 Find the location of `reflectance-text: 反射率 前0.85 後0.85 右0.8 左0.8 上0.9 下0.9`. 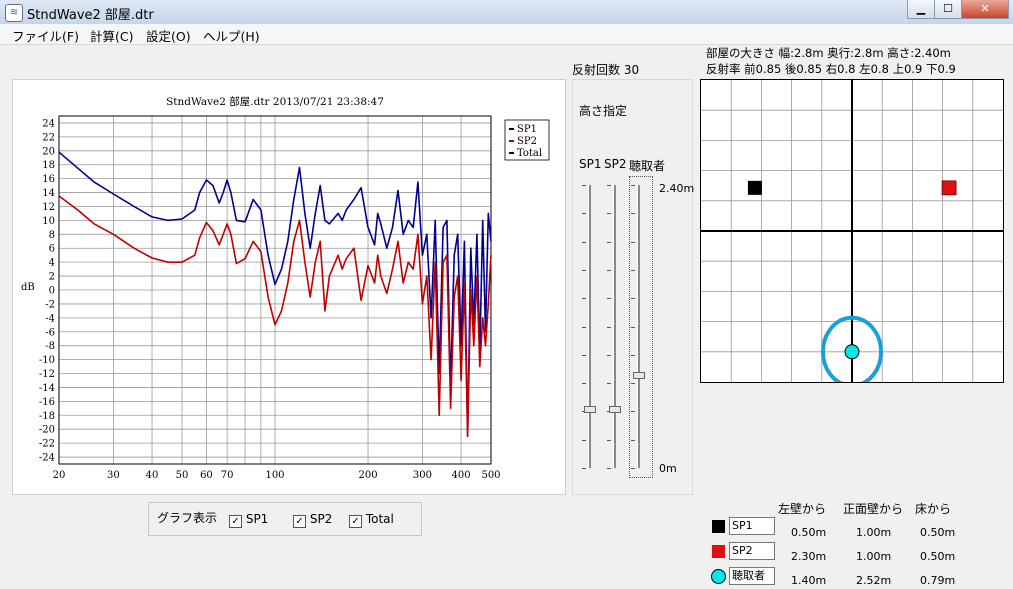

reflectance-text: 反射率 前0.85 後0.85 右0.8 左0.8 上0.9 下0.9 is located at coordinates (831, 69).